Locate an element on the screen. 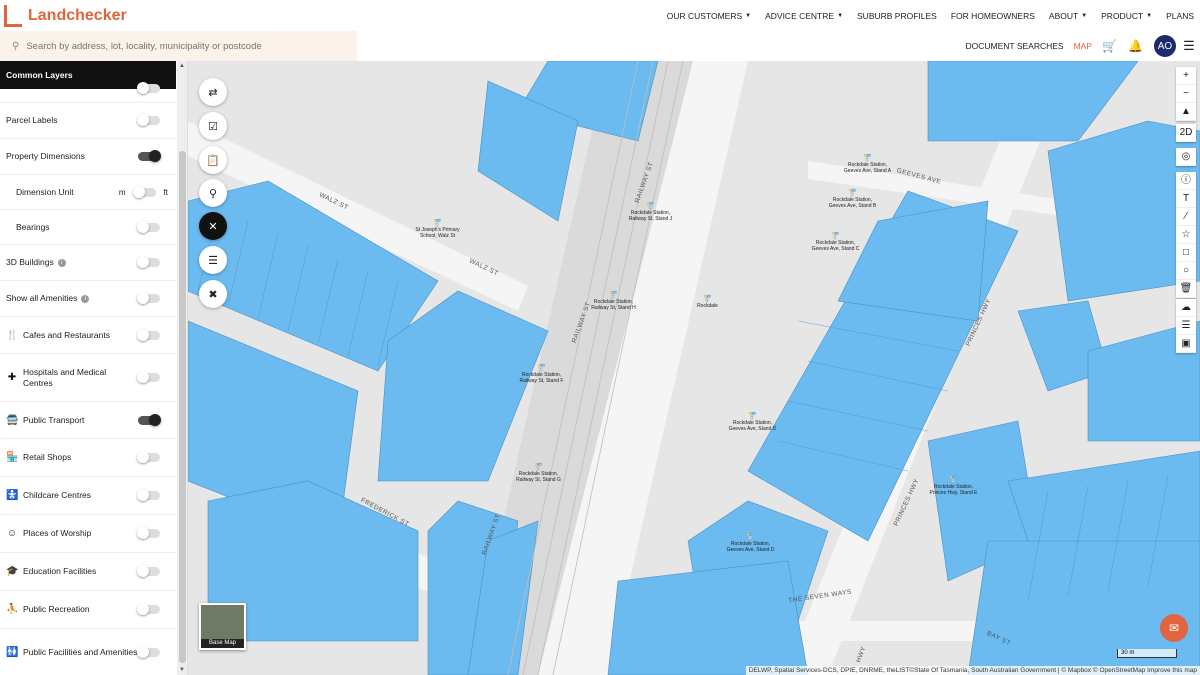 Image resolution: width=1200 pixels, height=675 pixels. nav-item-product: PRODUCT ▼ is located at coordinates (1126, 16).